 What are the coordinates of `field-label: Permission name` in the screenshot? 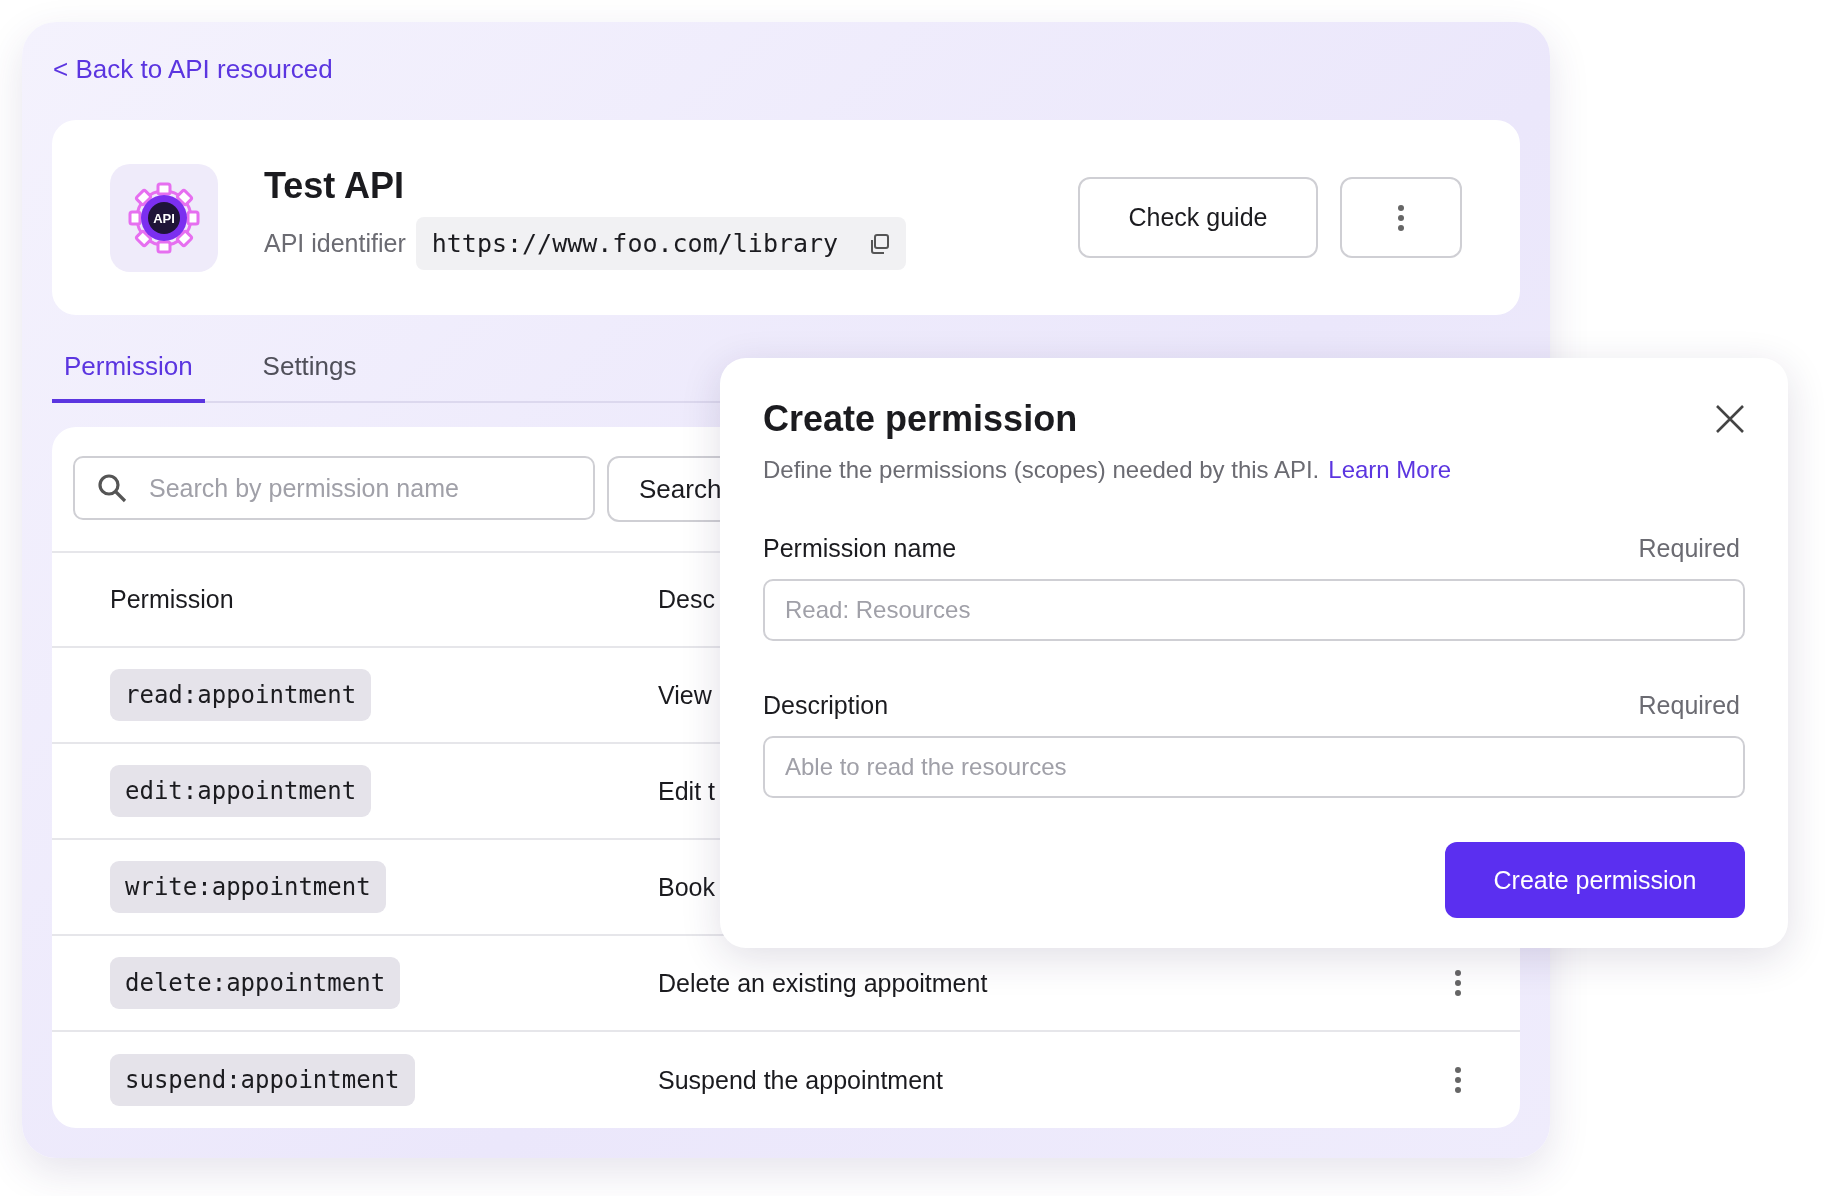 It's located at (860, 548).